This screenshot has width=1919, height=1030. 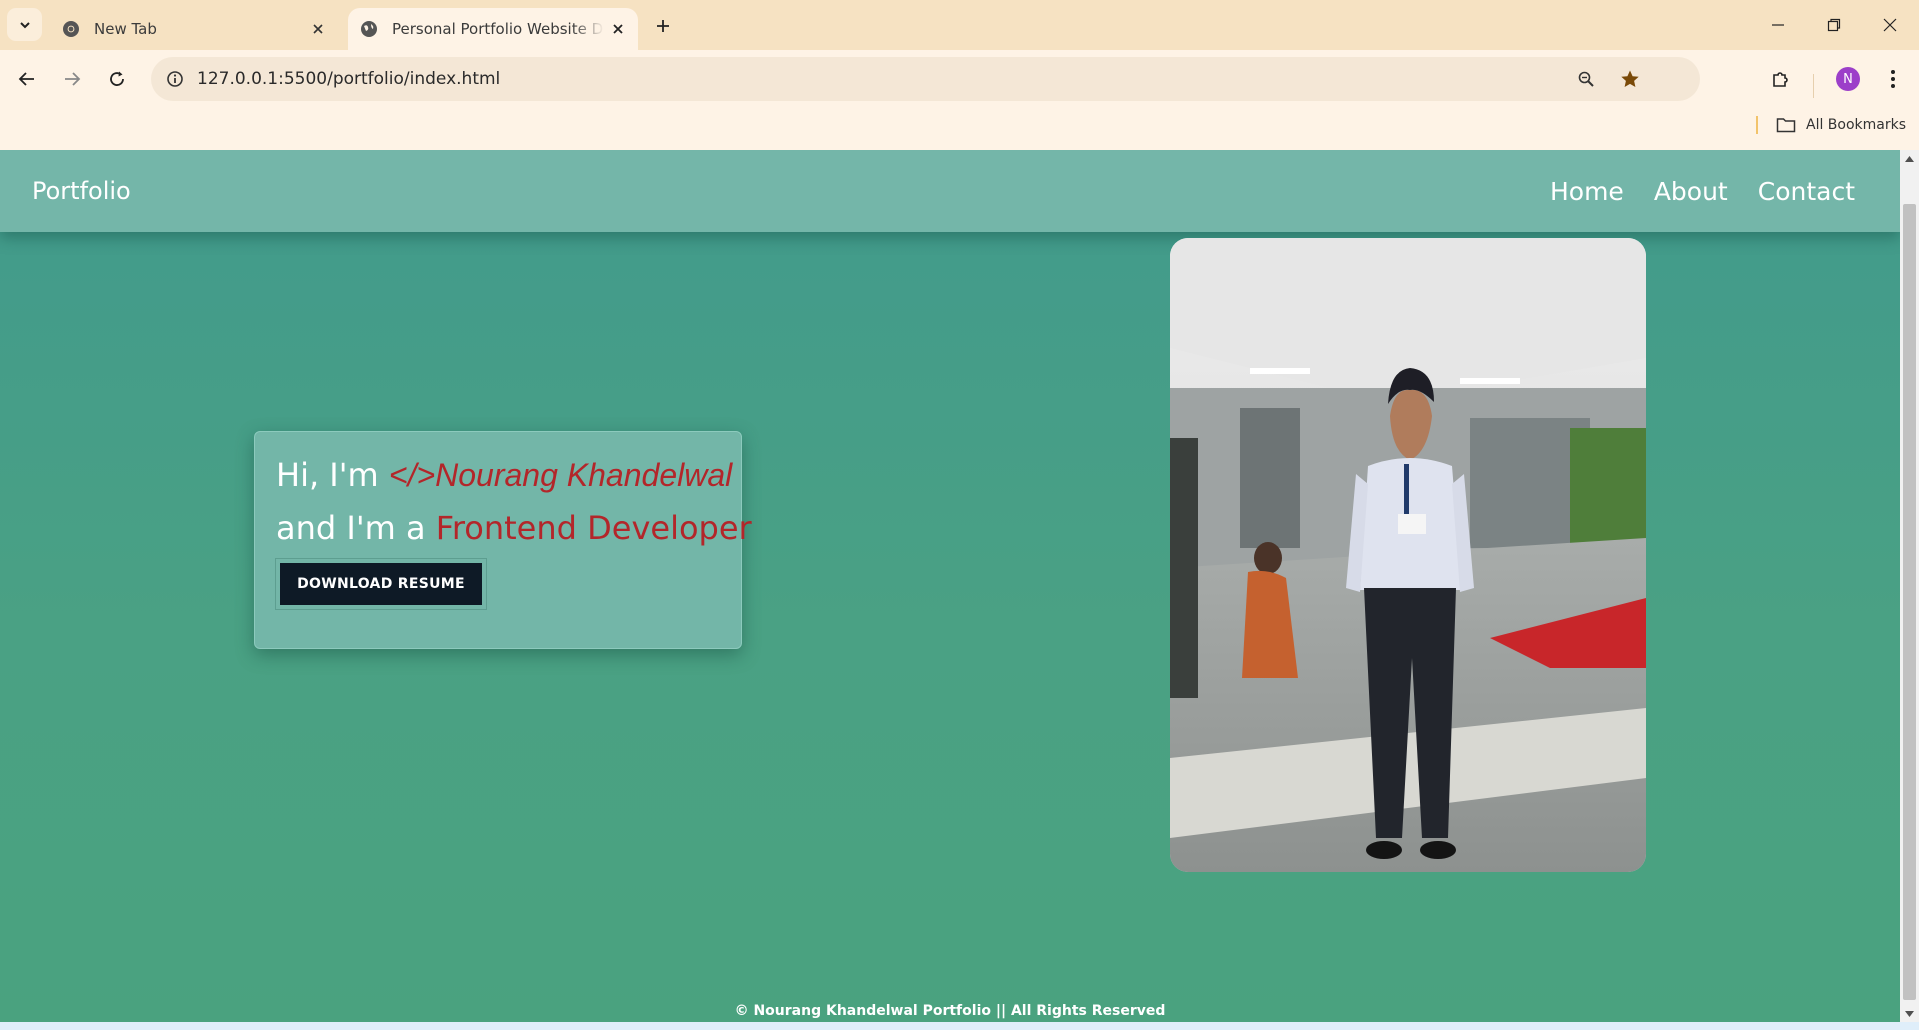 What do you see at coordinates (332, 475) in the screenshot?
I see `hero-greeting: Hi, I'm` at bounding box center [332, 475].